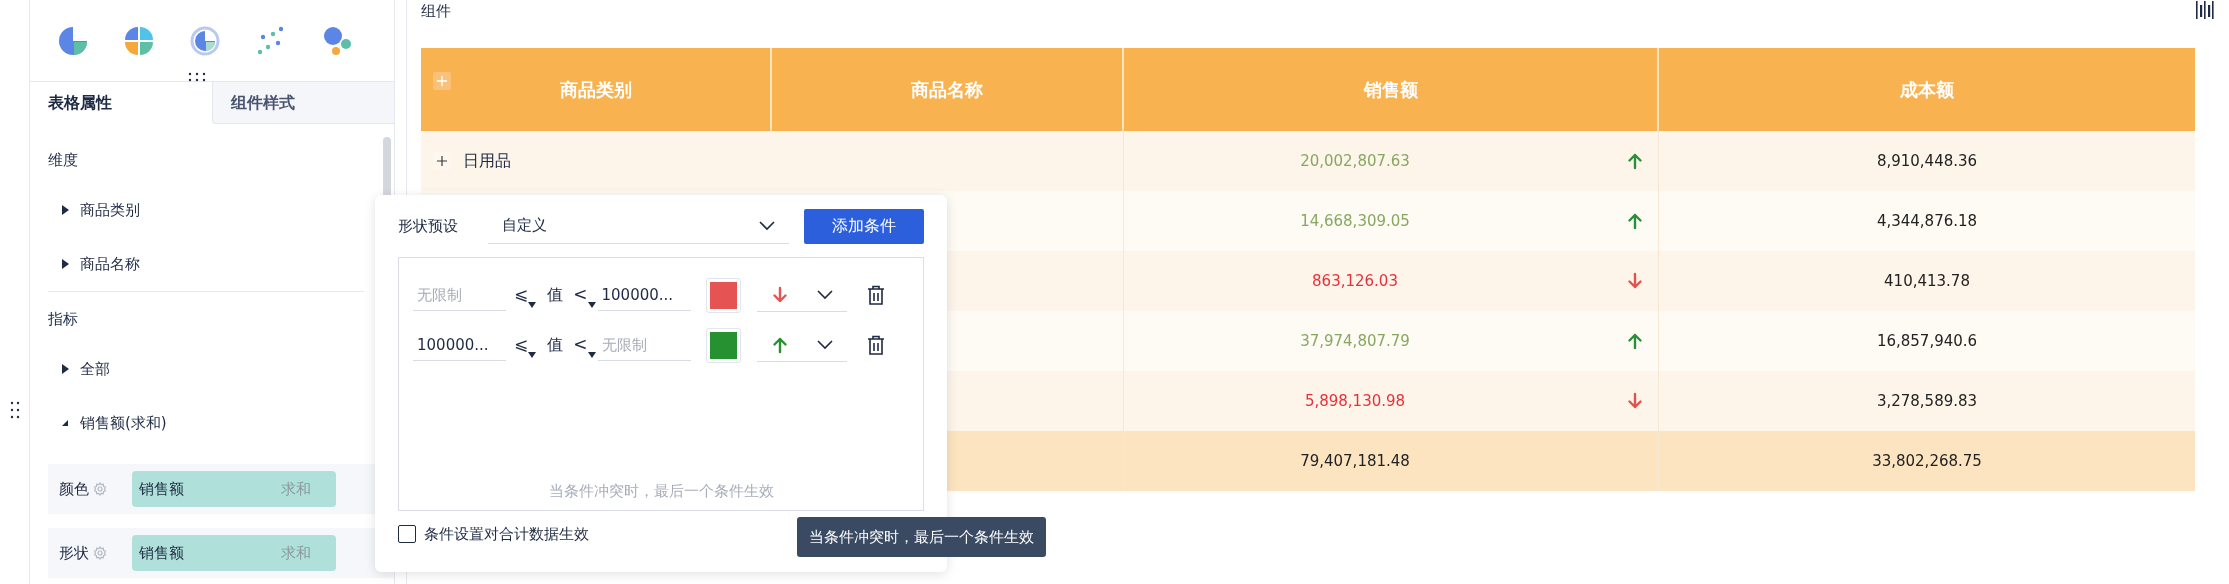 The width and height of the screenshot is (2229, 584). I want to click on scatter-chart-icon, so click(271, 40).